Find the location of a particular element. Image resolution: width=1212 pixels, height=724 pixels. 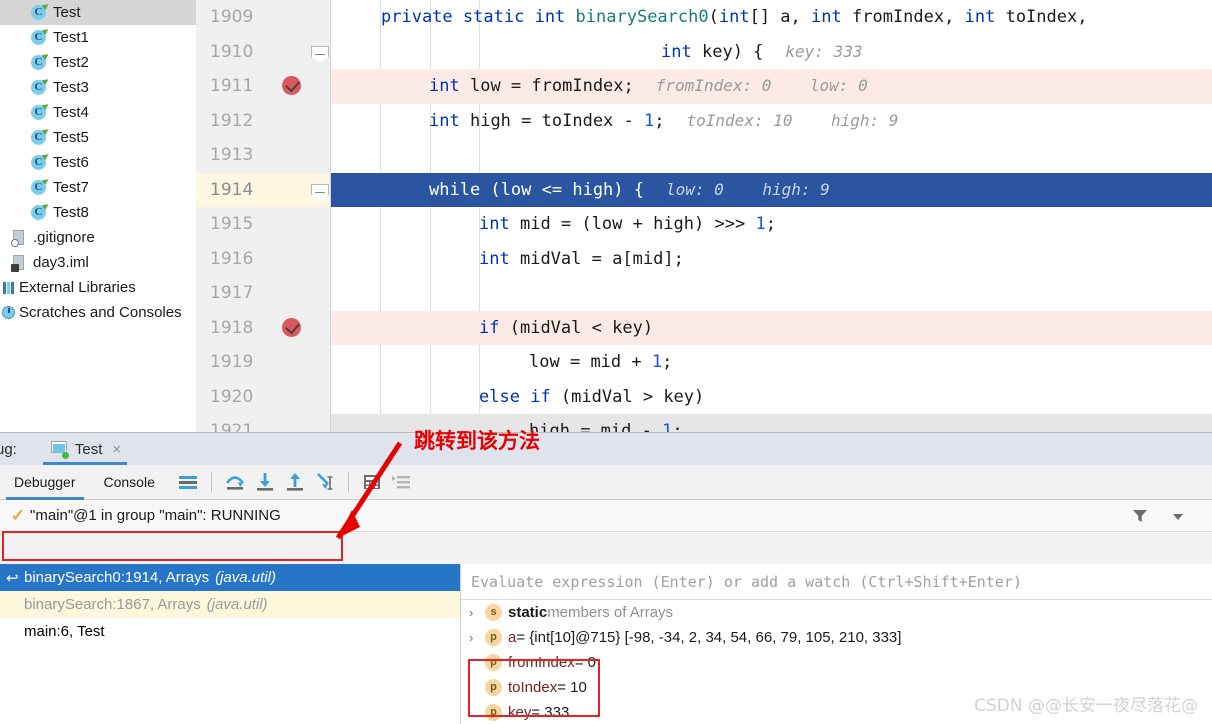

tree-item-label: Test6 is located at coordinates (71, 162).